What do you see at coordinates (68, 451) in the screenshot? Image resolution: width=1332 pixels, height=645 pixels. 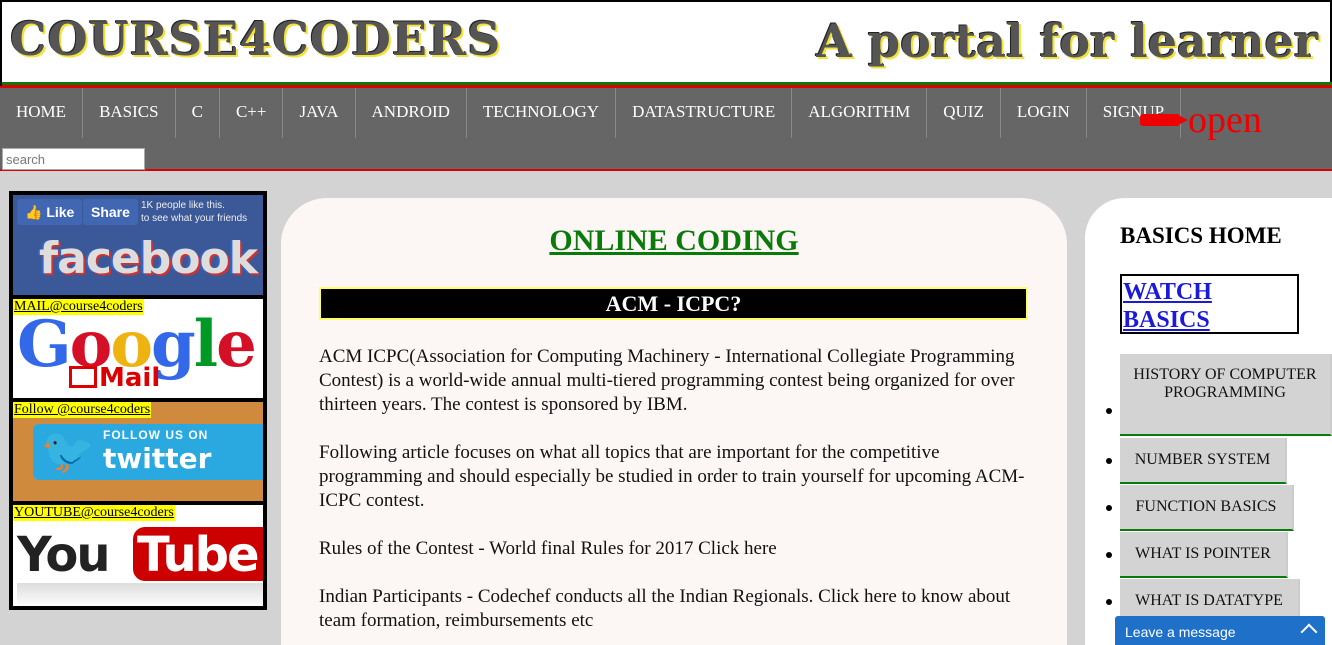 I see `twitter-bird-icon: 🐦` at bounding box center [68, 451].